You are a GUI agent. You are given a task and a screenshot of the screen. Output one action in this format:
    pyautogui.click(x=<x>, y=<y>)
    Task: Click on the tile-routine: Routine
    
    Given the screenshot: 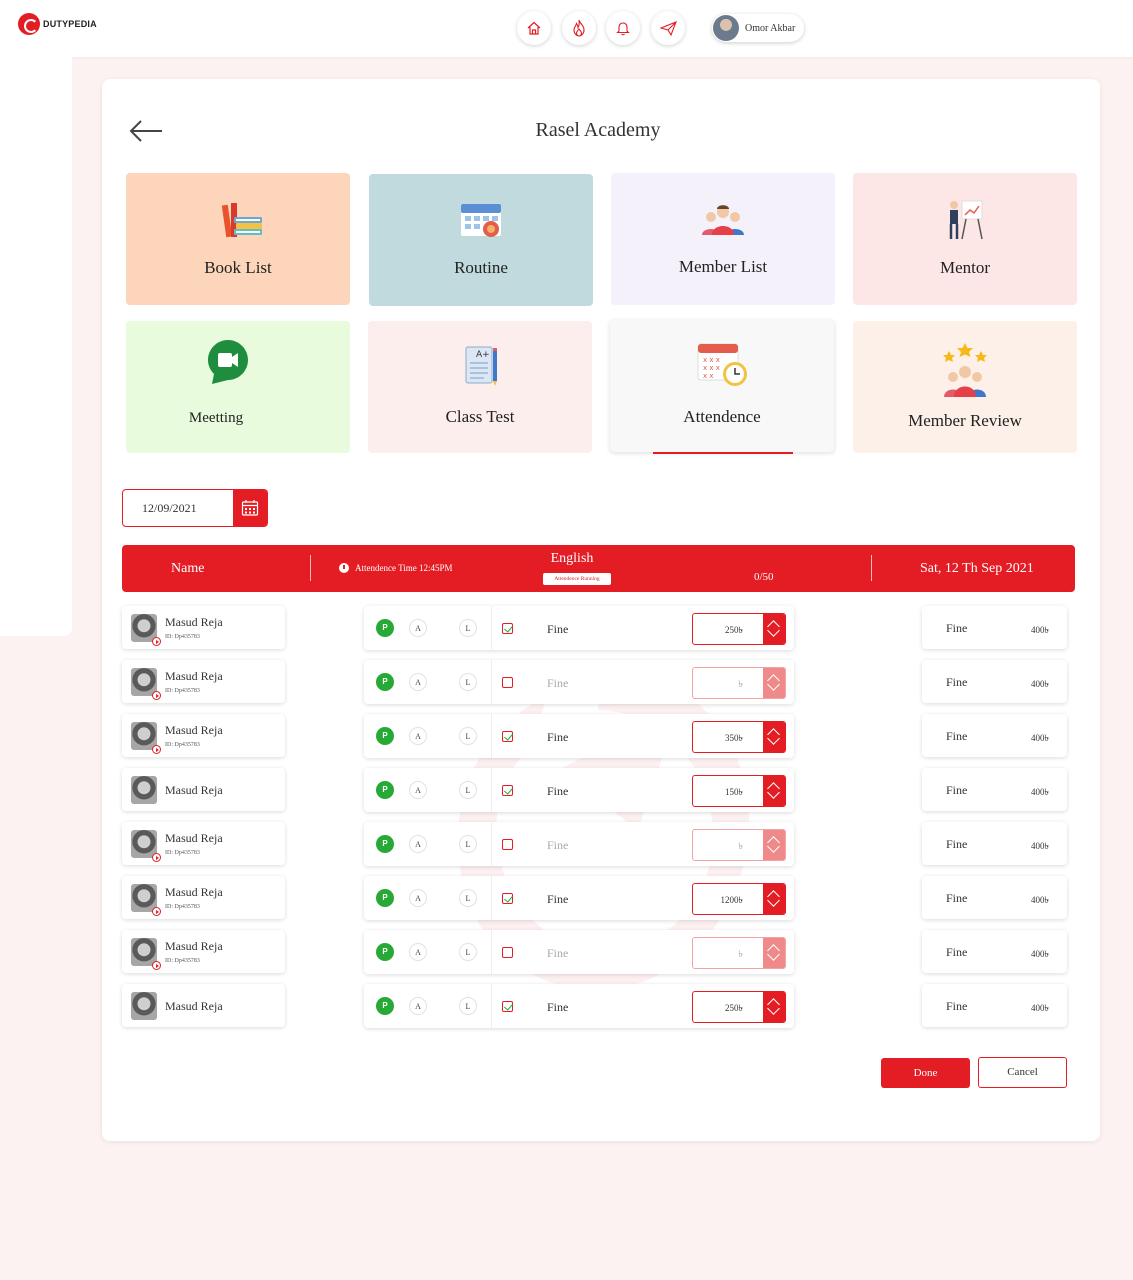 What is the action you would take?
    pyautogui.click(x=481, y=240)
    